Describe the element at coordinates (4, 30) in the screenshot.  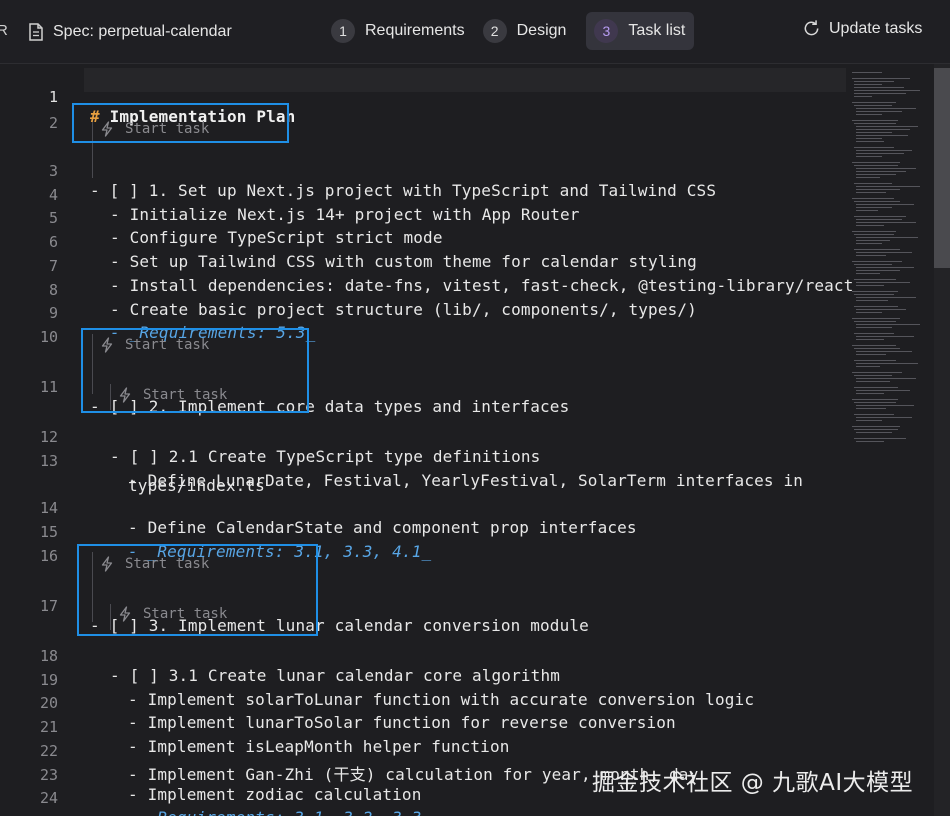
I see `cut-off-tab-char: R` at that location.